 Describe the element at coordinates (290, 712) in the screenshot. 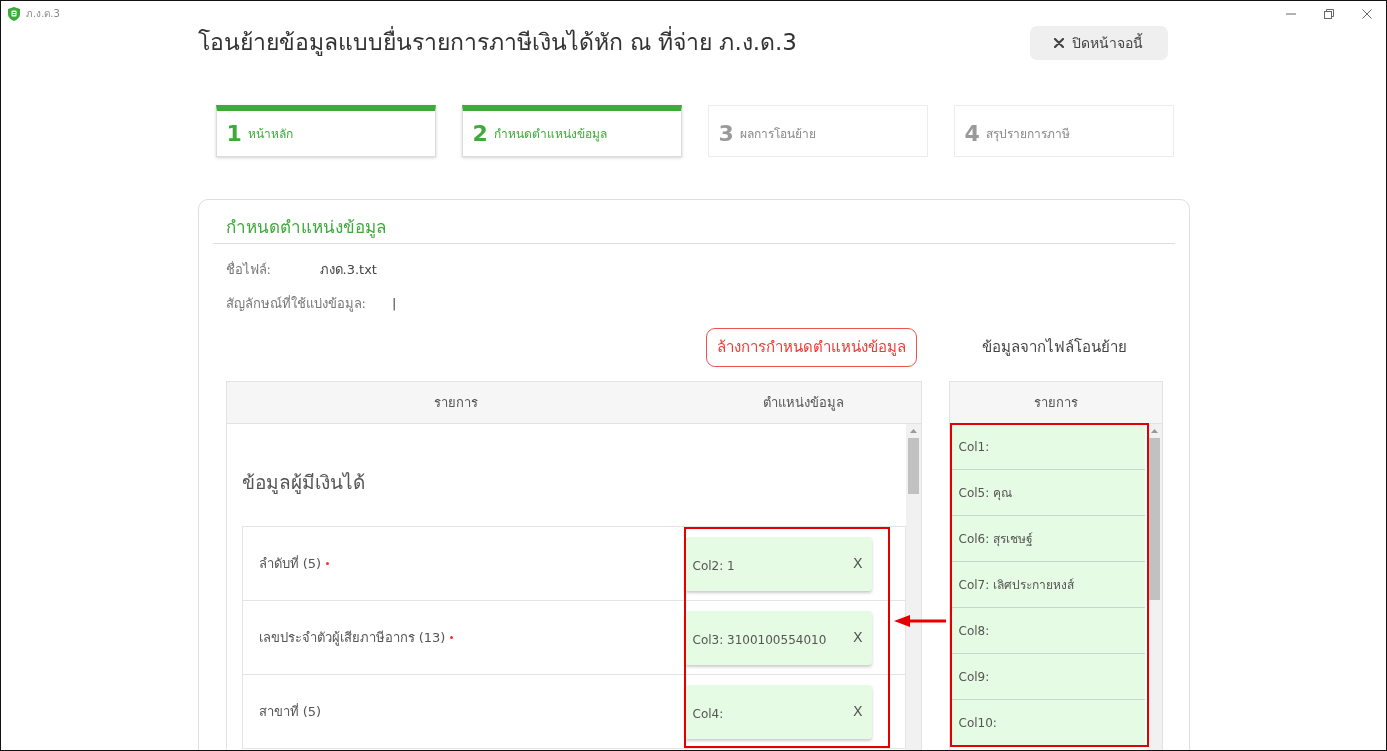

I see `field-label: สาขาที่ (5)` at that location.